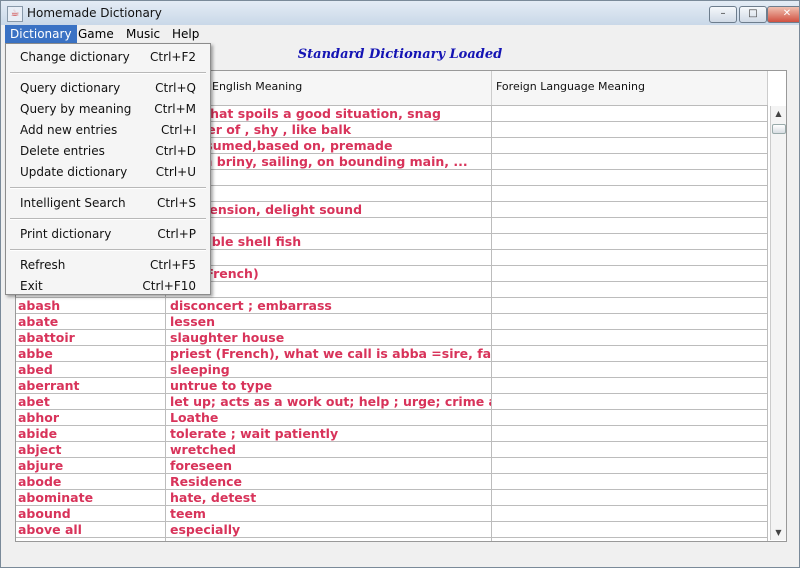 The width and height of the screenshot is (800, 568). Describe the element at coordinates (779, 129) in the screenshot. I see `scroll-thumb` at that location.